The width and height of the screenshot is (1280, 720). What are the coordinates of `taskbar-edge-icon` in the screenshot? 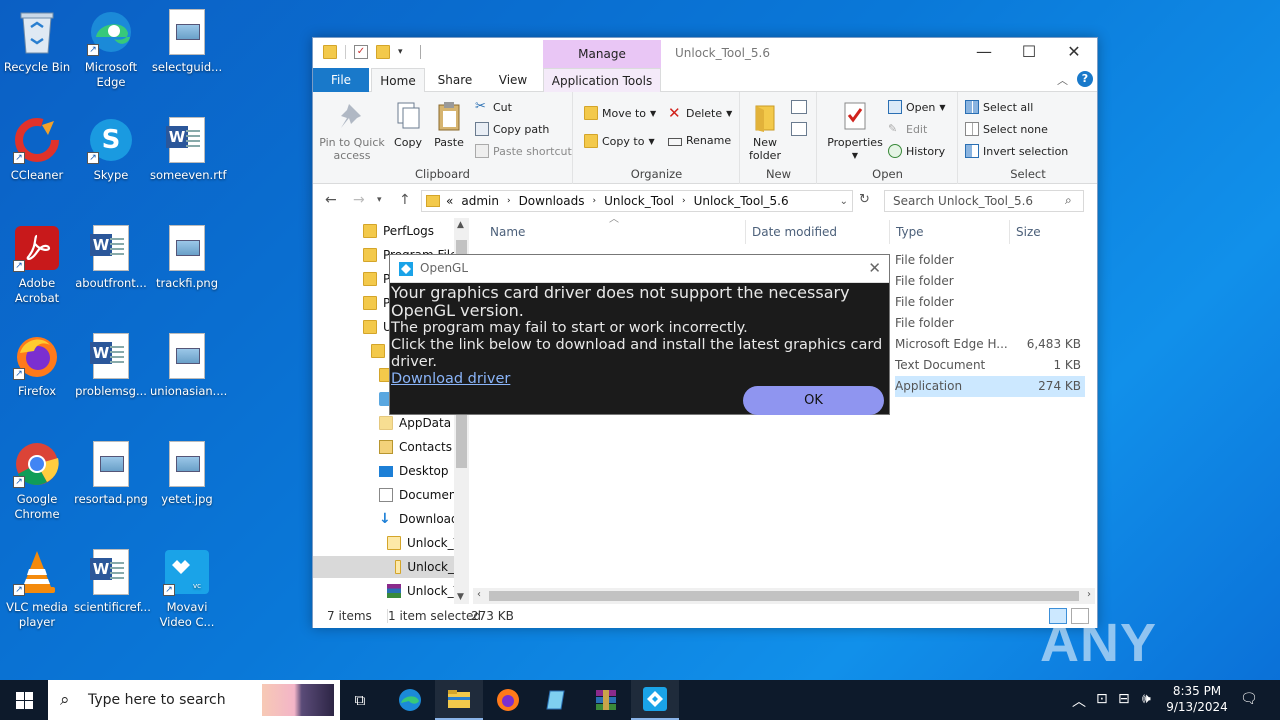 It's located at (410, 700).